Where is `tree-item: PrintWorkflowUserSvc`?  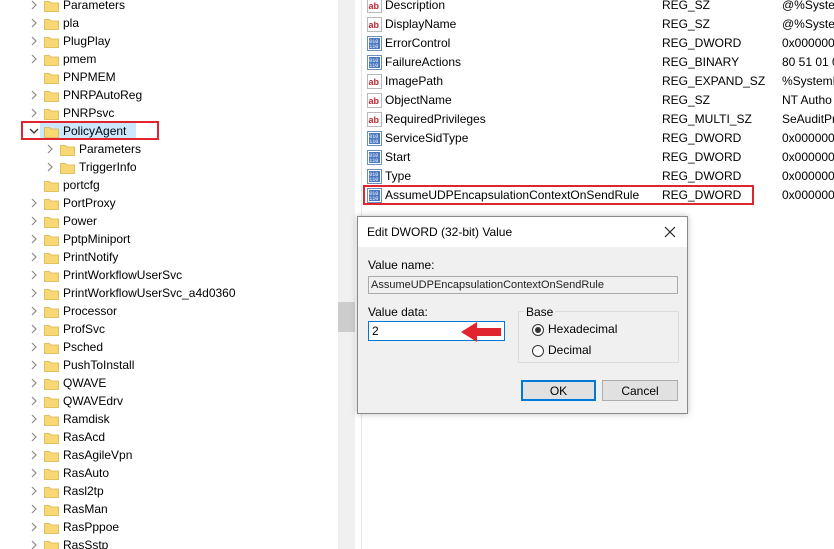 tree-item: PrintWorkflowUserSvc is located at coordinates (169, 275).